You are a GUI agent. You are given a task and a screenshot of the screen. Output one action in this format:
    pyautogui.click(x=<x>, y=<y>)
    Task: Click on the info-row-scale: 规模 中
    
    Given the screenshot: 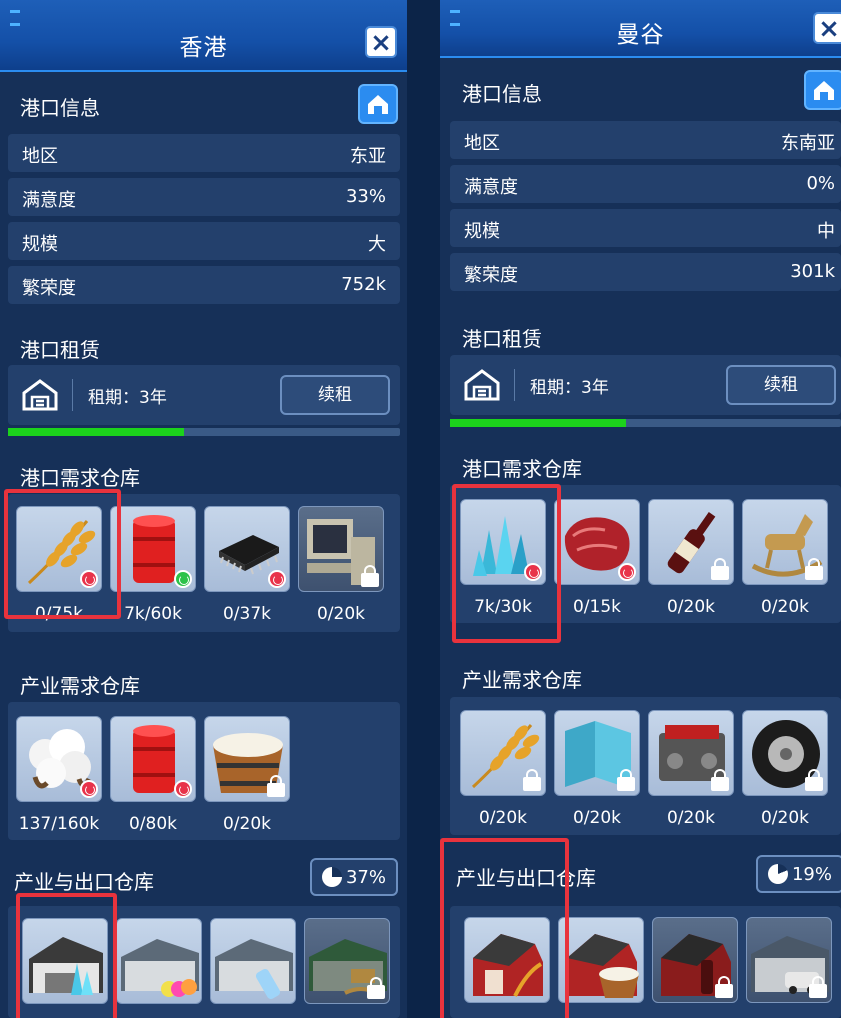 What is the action you would take?
    pyautogui.click(x=645, y=228)
    